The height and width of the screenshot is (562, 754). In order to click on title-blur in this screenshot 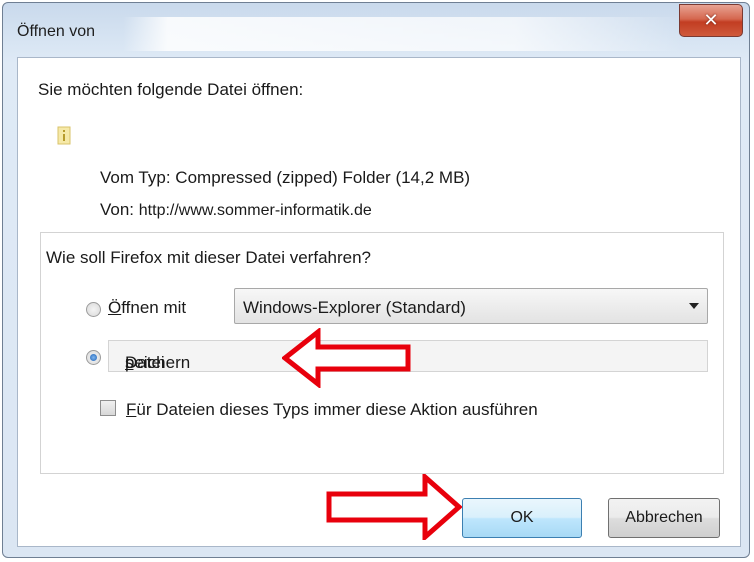, I will do `click(403, 34)`.